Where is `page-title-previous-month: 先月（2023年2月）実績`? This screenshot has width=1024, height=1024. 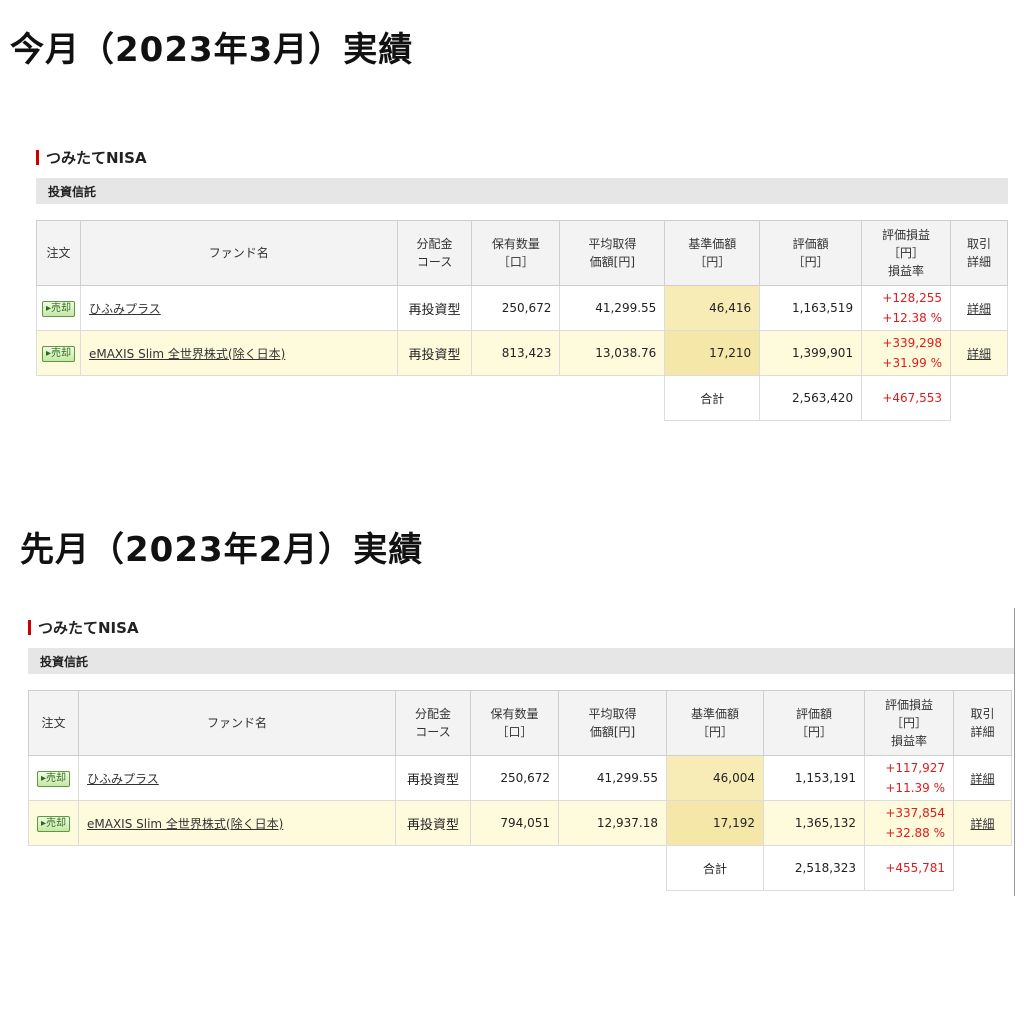
page-title-previous-month: 先月（2023年2月）実績 is located at coordinates (222, 550).